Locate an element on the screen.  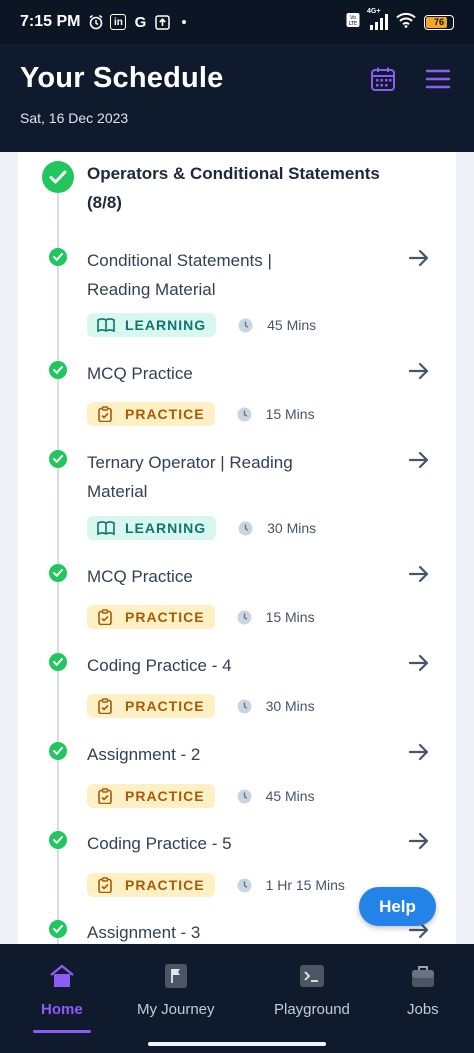
linkedin-icon: in is located at coordinates (118, 22).